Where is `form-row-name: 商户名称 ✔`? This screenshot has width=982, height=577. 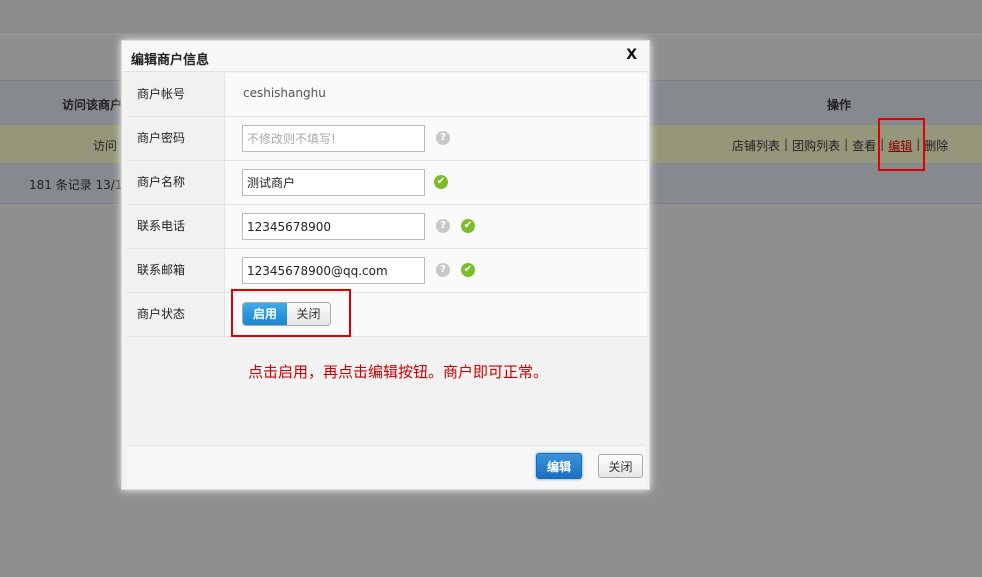
form-row-name: 商户名称 ✔ is located at coordinates (387, 183).